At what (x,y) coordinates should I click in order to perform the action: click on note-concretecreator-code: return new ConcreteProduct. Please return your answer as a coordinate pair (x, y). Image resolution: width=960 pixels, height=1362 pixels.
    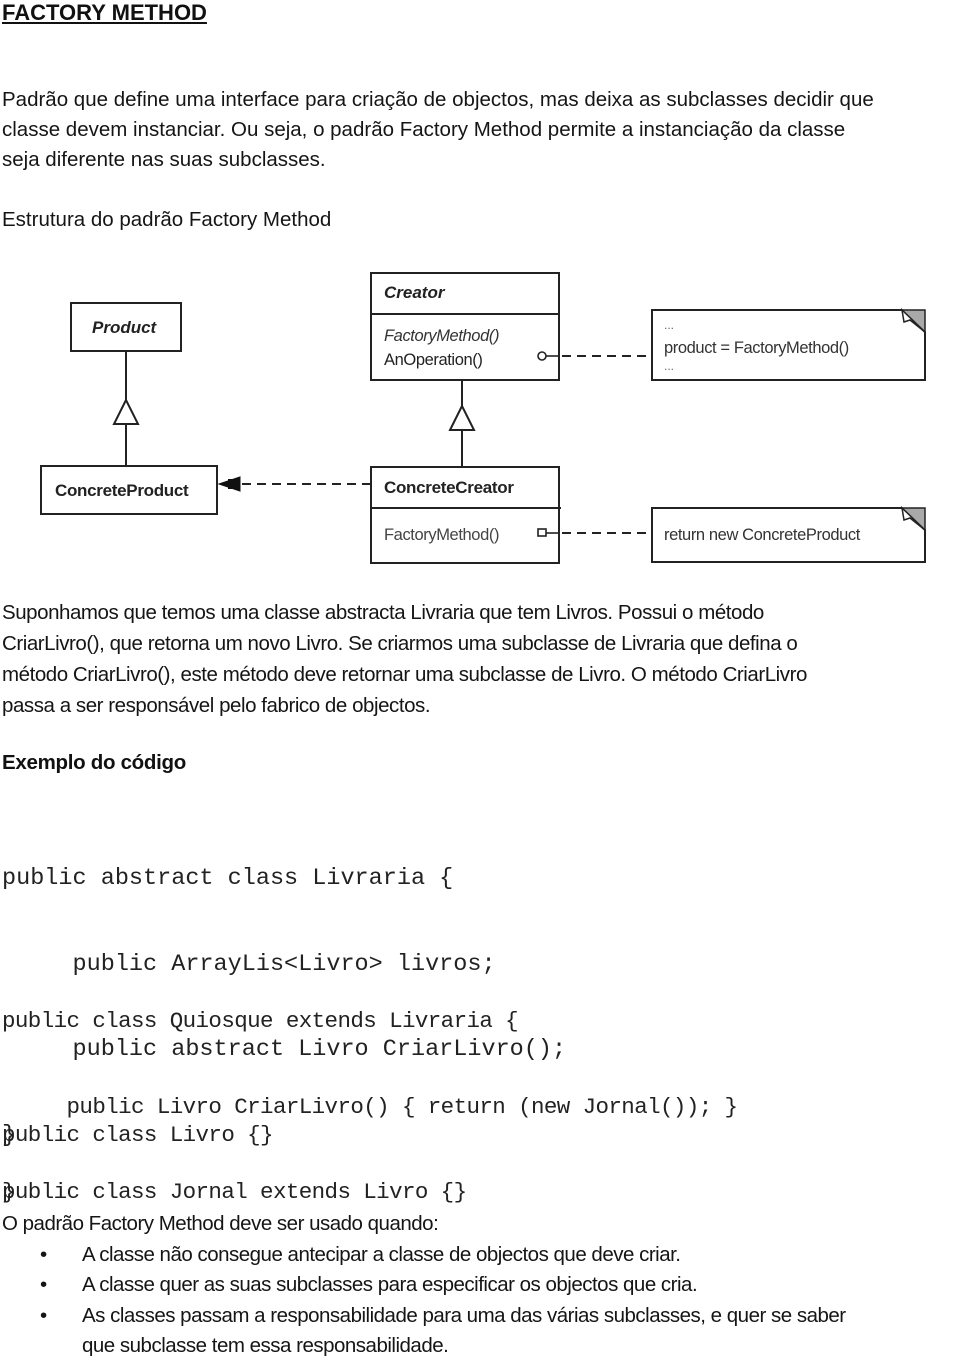
    Looking at the image, I should click on (762, 535).